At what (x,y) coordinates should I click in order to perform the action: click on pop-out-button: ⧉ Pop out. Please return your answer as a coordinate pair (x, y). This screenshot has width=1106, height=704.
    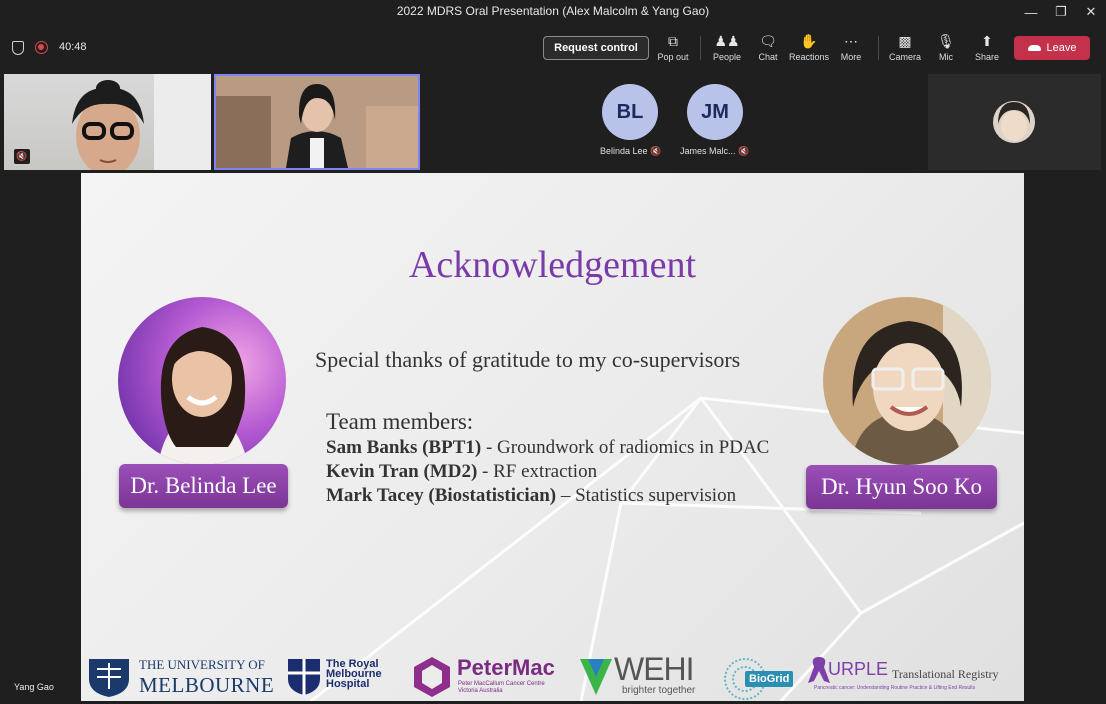
    Looking at the image, I should click on (673, 49).